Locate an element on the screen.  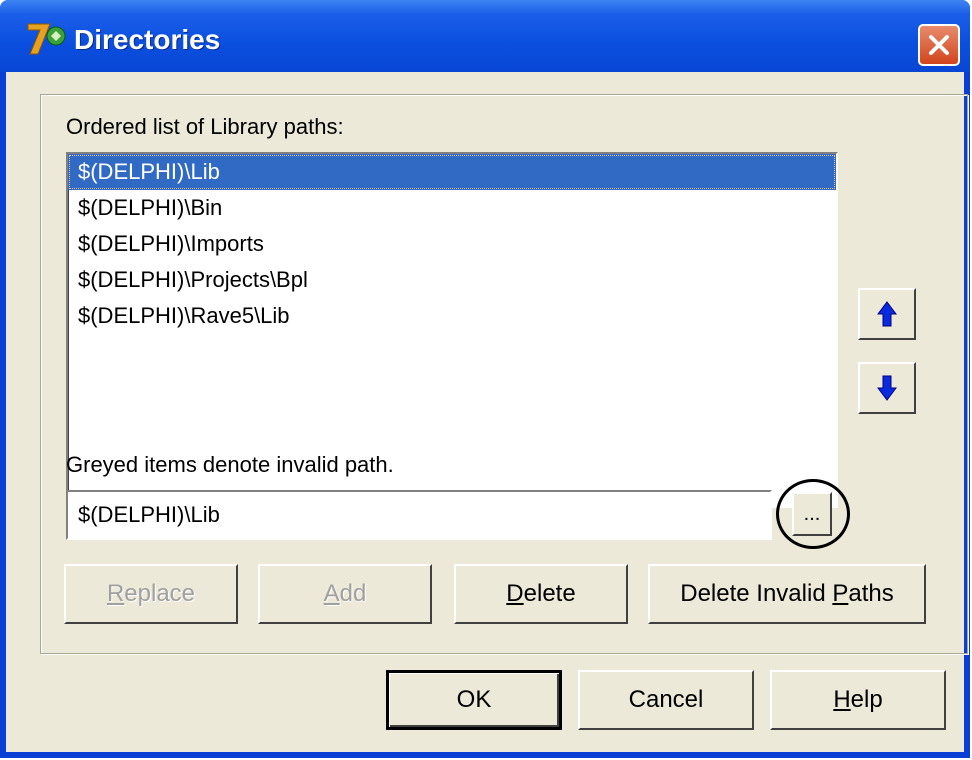
path-input: $(DELPHI)\Lib is located at coordinates (419, 515).